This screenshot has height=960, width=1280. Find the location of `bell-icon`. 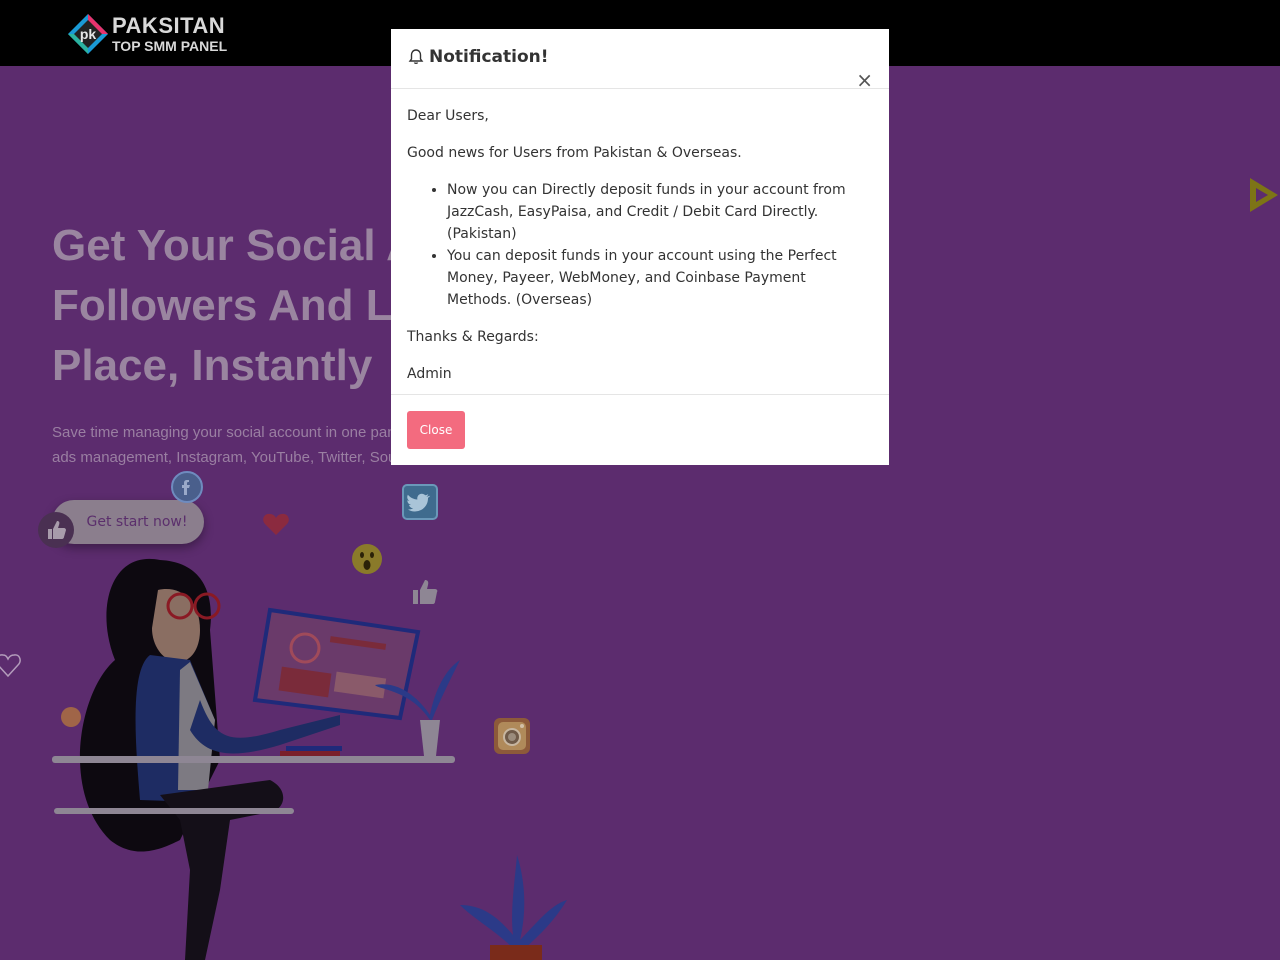

bell-icon is located at coordinates (416, 57).